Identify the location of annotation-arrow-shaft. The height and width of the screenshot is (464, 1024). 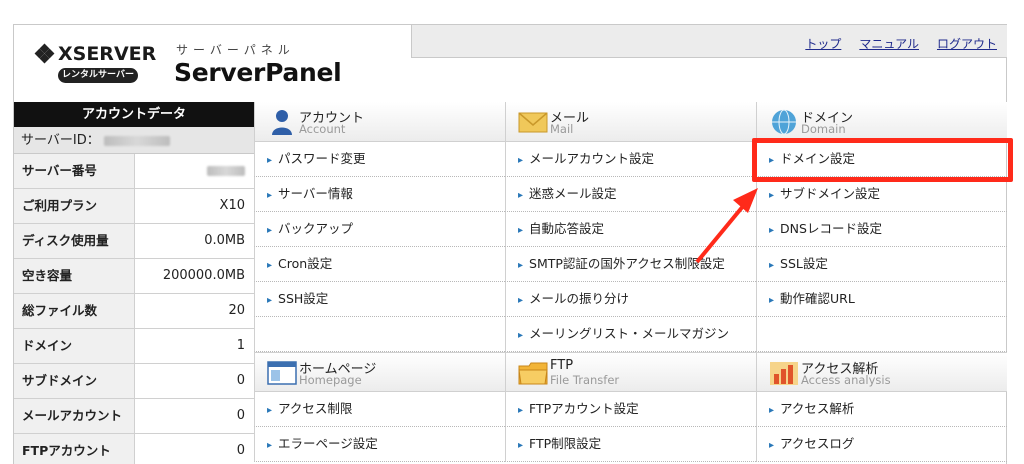
(720, 233).